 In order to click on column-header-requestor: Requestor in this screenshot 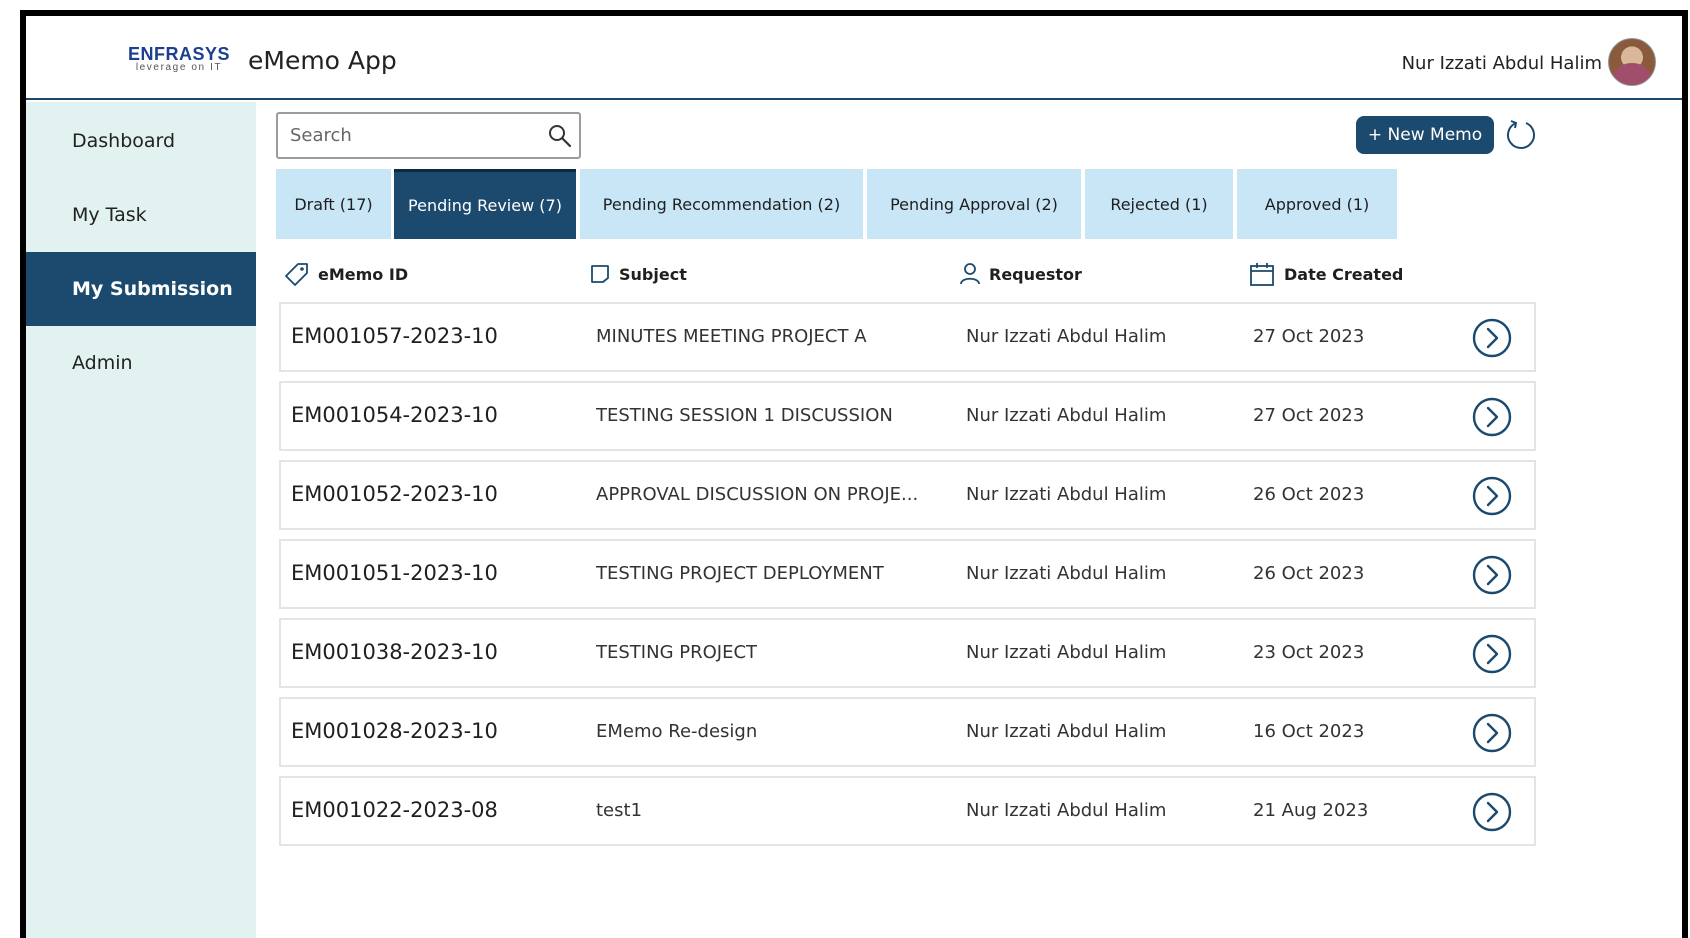, I will do `click(1020, 274)`.